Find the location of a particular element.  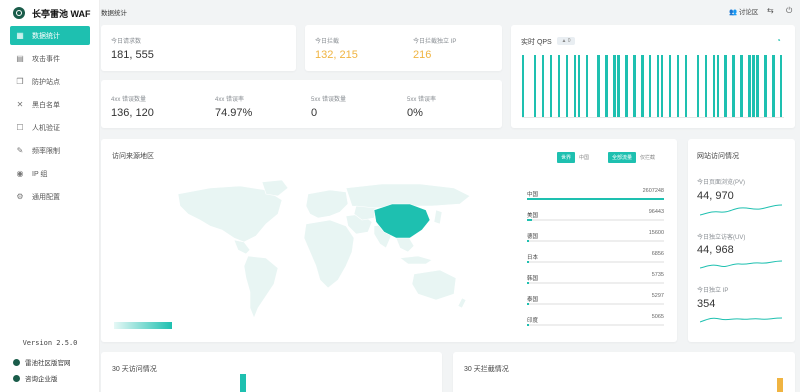

qps-badge: ▲ 0 is located at coordinates (566, 41).